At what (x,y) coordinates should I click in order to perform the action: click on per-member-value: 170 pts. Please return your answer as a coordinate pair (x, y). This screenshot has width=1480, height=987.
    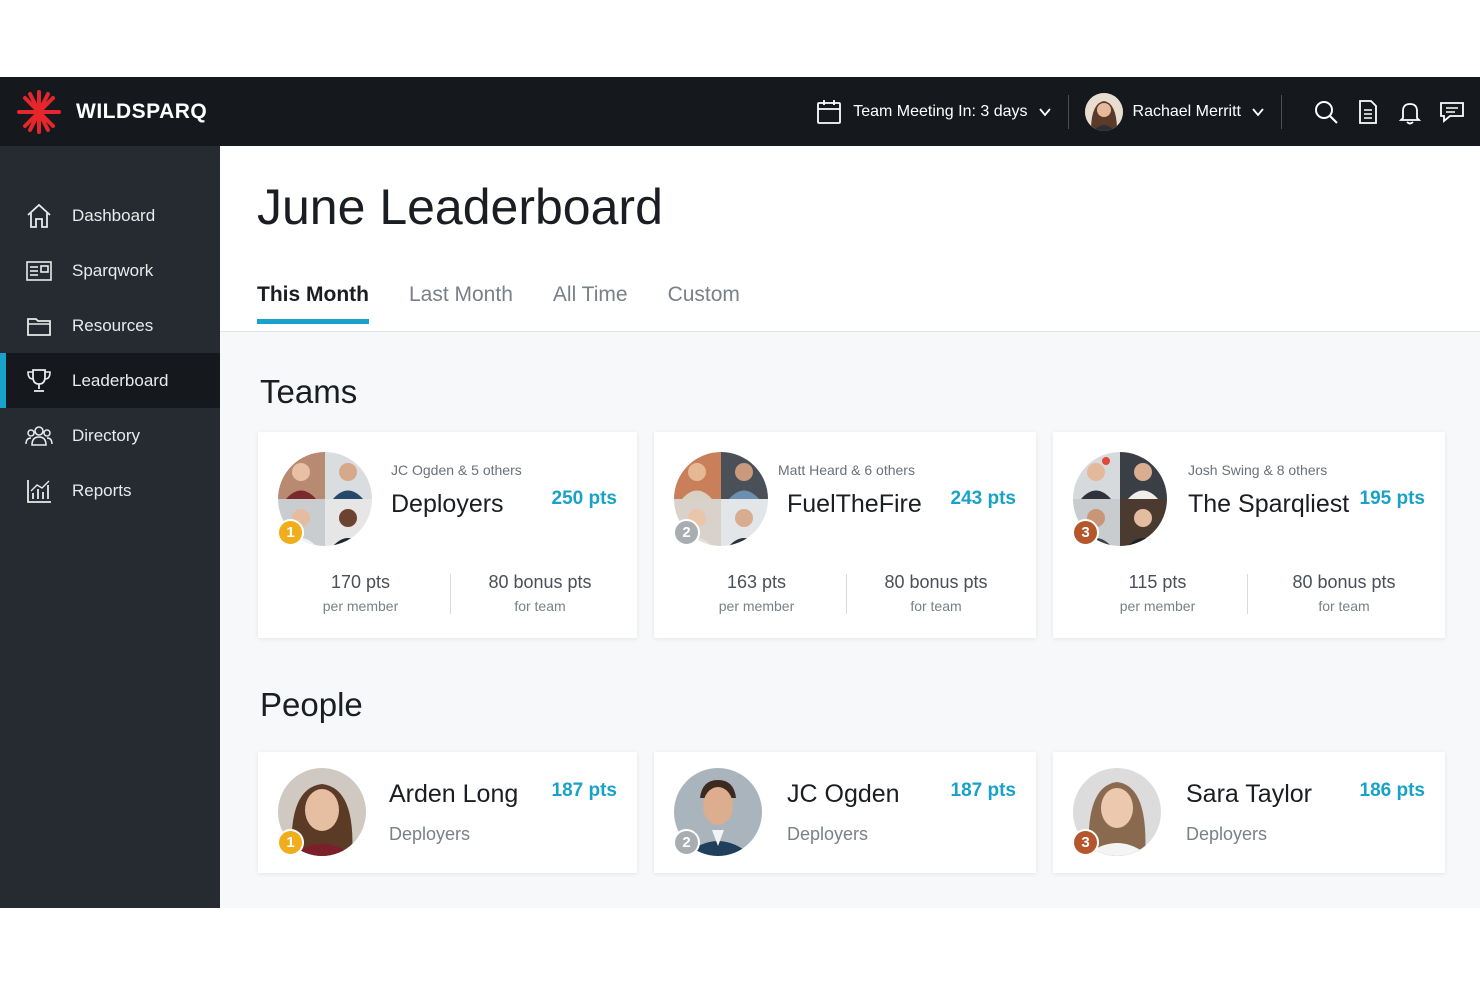
    Looking at the image, I should click on (360, 582).